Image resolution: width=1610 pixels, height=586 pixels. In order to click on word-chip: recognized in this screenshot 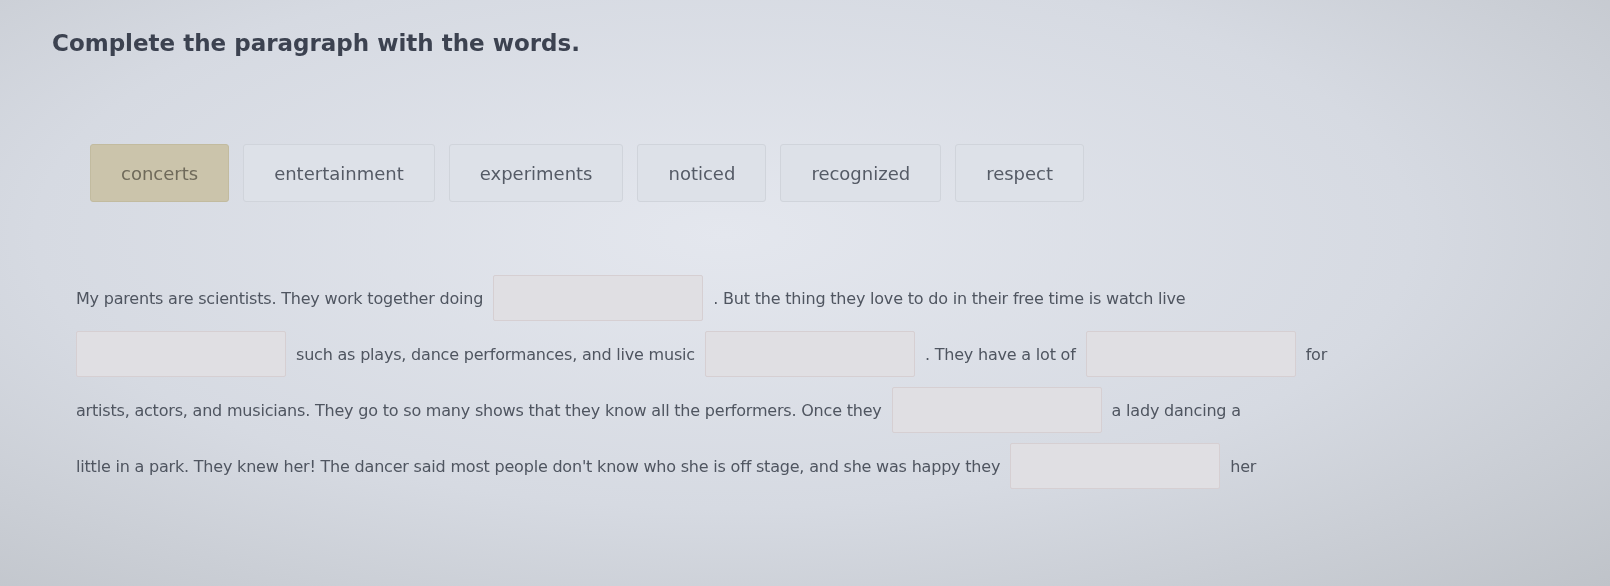, I will do `click(861, 173)`.